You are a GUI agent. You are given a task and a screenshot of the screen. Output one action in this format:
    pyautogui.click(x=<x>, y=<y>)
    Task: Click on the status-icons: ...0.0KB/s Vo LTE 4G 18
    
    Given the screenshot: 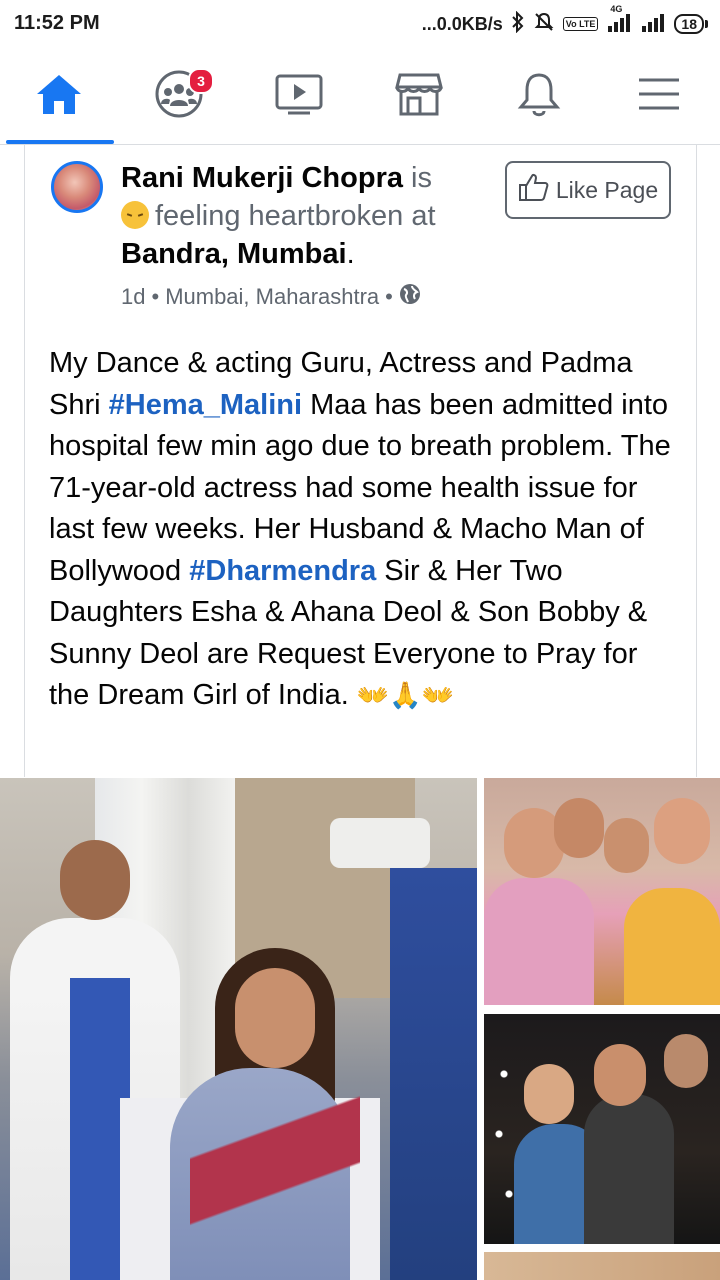 What is the action you would take?
    pyautogui.click(x=564, y=21)
    